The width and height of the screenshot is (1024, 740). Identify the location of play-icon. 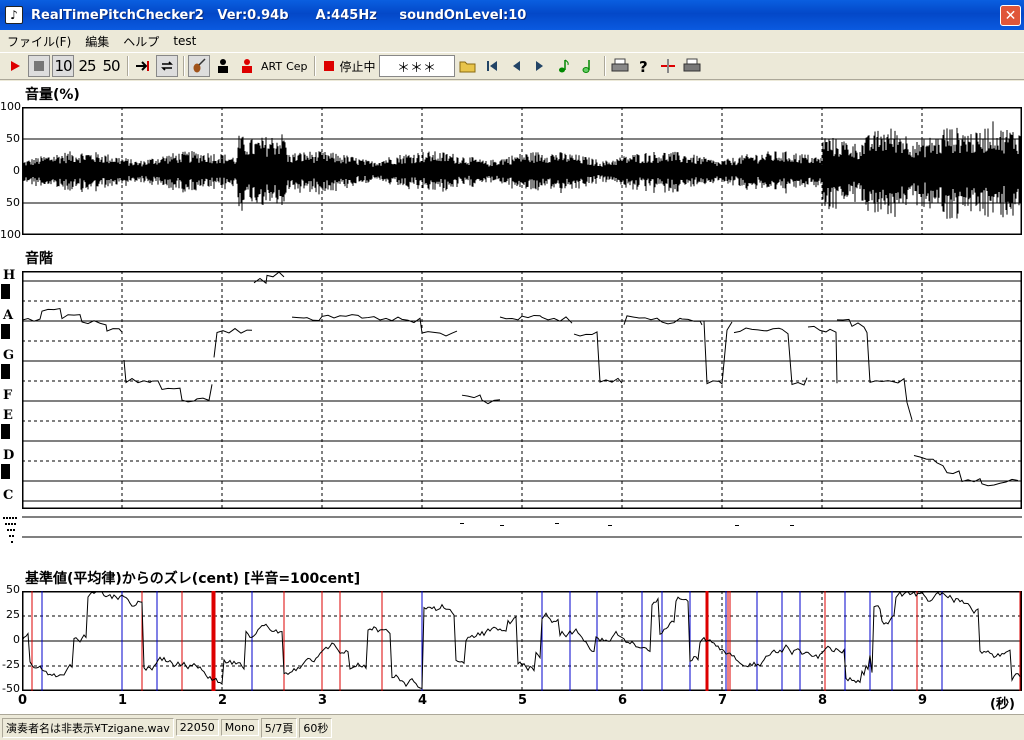
(15, 66).